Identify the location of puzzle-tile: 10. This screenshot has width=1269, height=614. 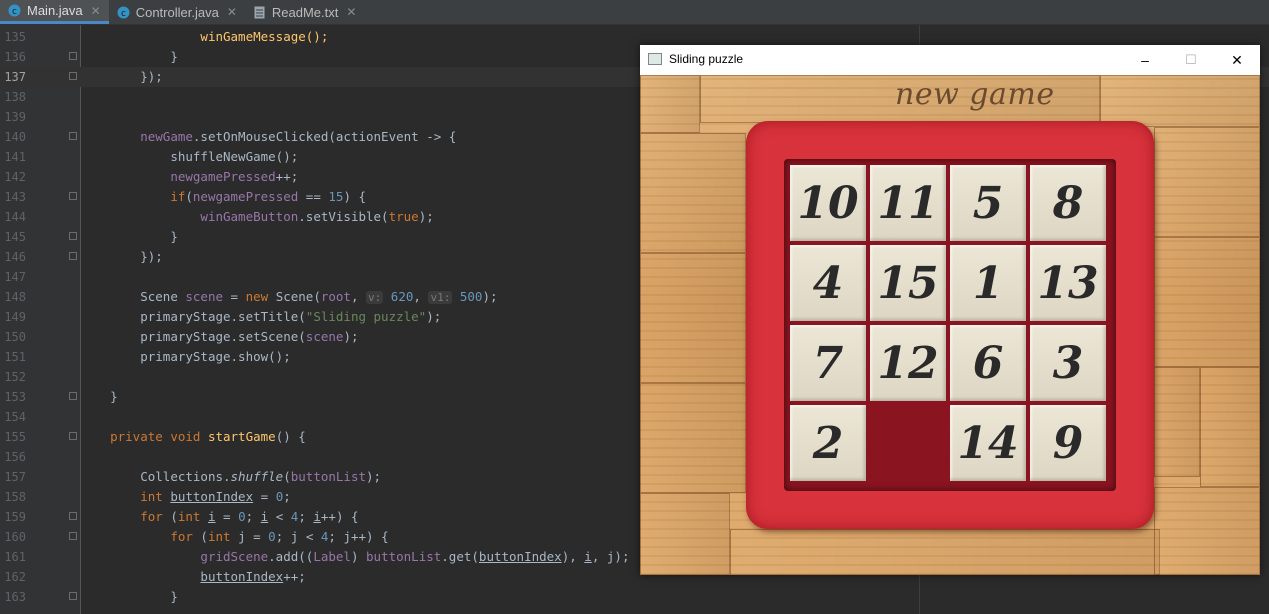
(828, 203).